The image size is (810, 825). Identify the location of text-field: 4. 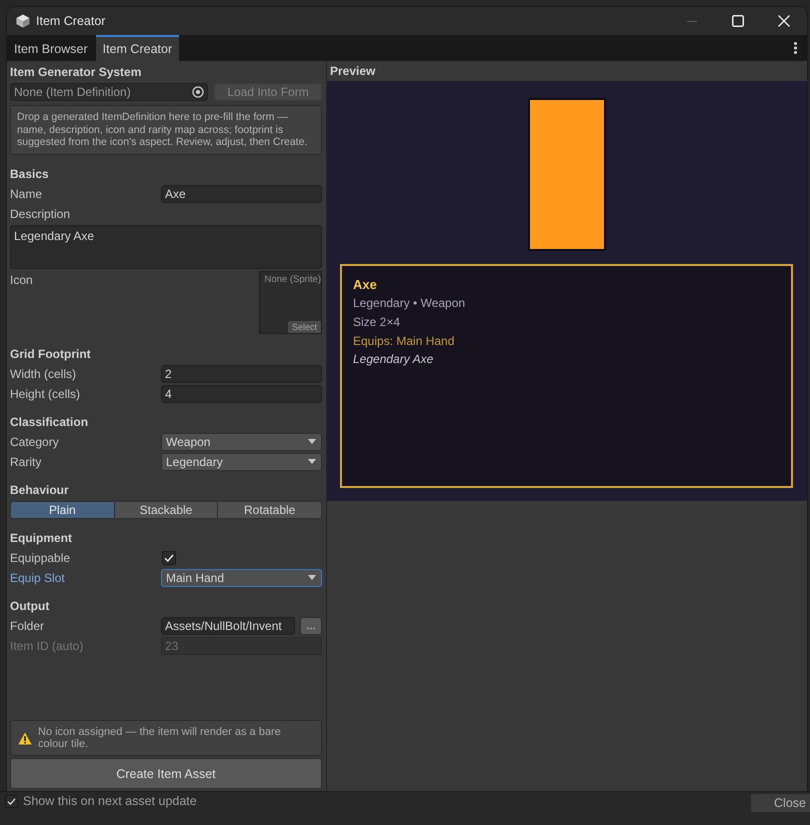
(241, 393).